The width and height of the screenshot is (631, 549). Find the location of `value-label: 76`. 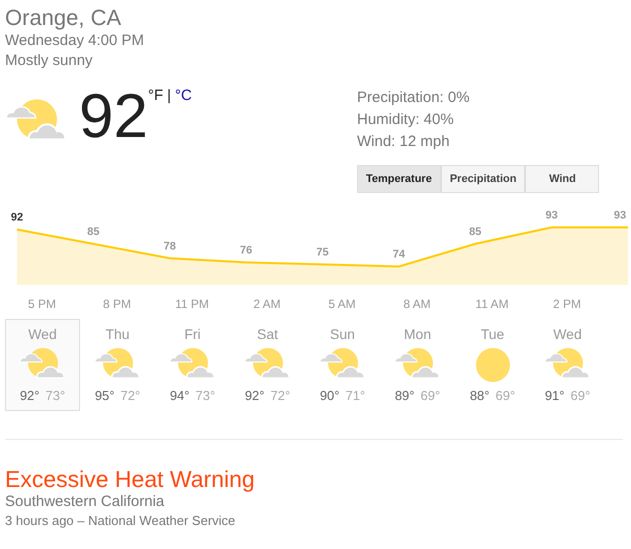

value-label: 76 is located at coordinates (246, 250).